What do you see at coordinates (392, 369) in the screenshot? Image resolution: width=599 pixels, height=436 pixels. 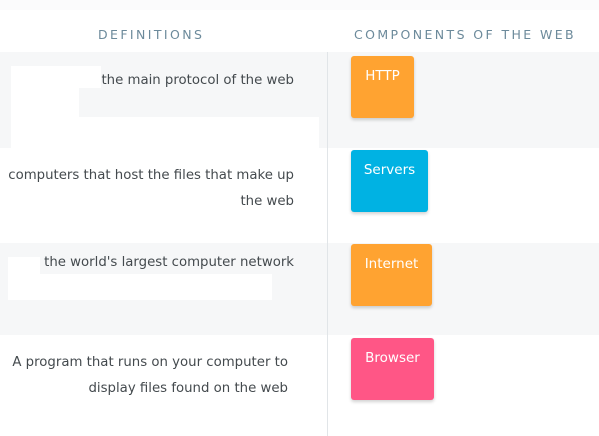 I see `component-card-browser: Browser` at bounding box center [392, 369].